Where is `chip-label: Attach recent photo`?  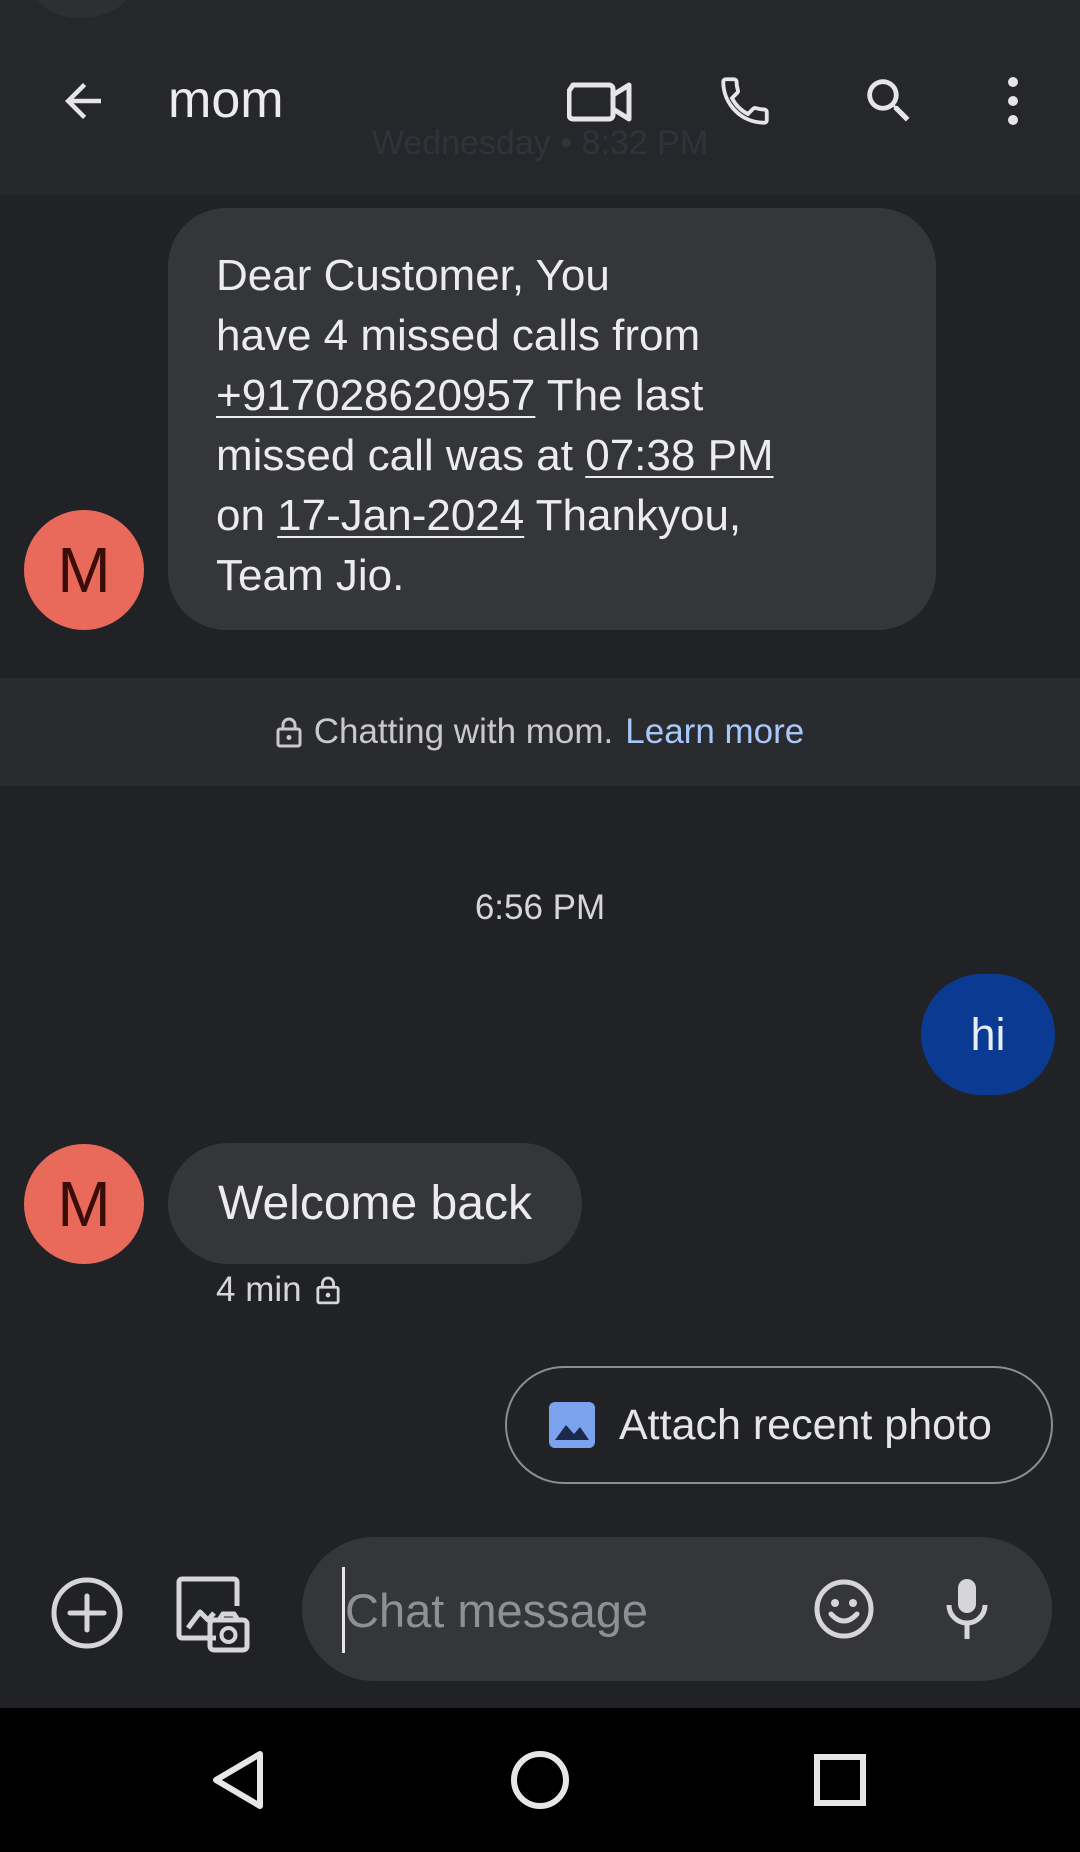
chip-label: Attach recent photo is located at coordinates (805, 1424).